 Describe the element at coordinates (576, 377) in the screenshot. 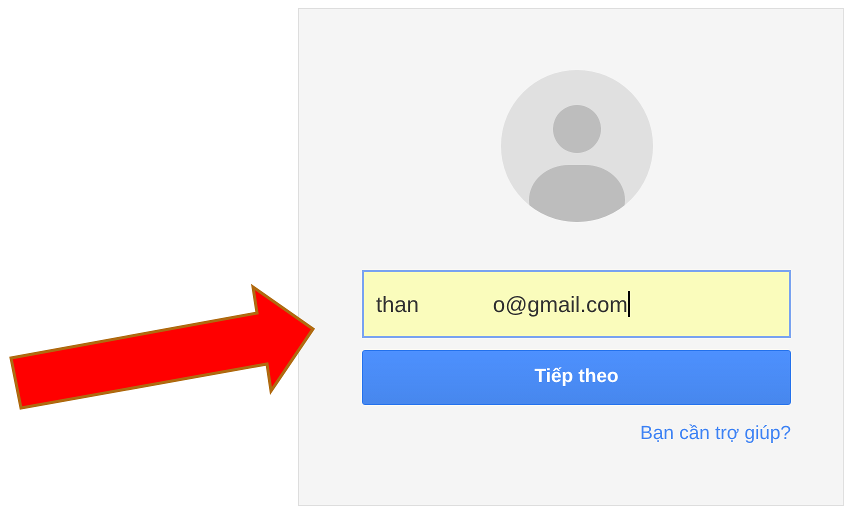

I see `next-button: Tiếp theo` at that location.